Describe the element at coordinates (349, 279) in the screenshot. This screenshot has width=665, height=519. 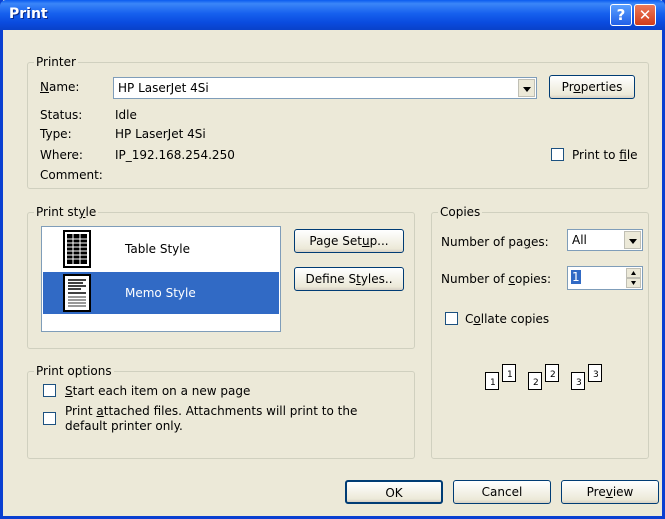
I see `define-styles-button: Define Styles..` at that location.